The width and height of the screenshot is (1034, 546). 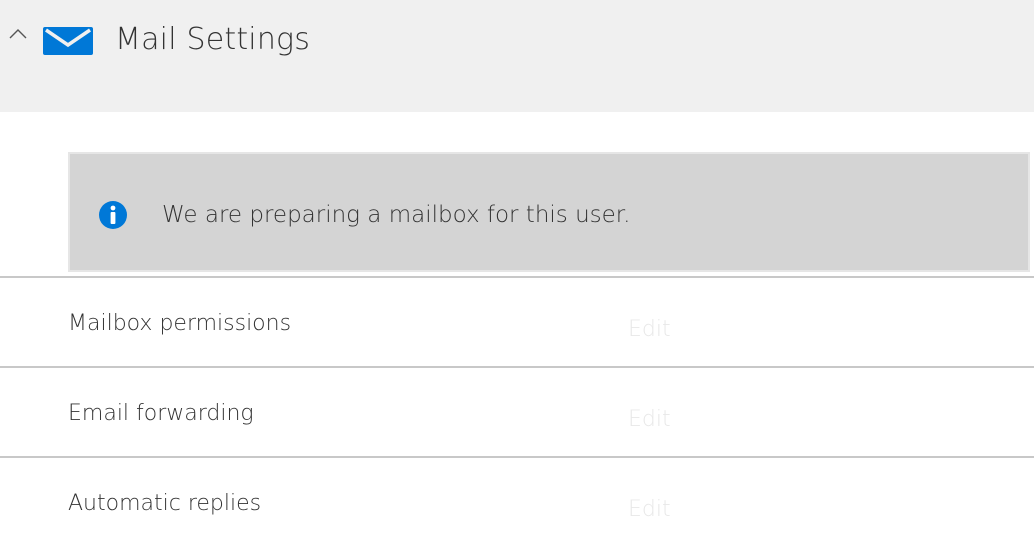 I want to click on edit-mailbox-permissions-link: Edit, so click(x=649, y=330).